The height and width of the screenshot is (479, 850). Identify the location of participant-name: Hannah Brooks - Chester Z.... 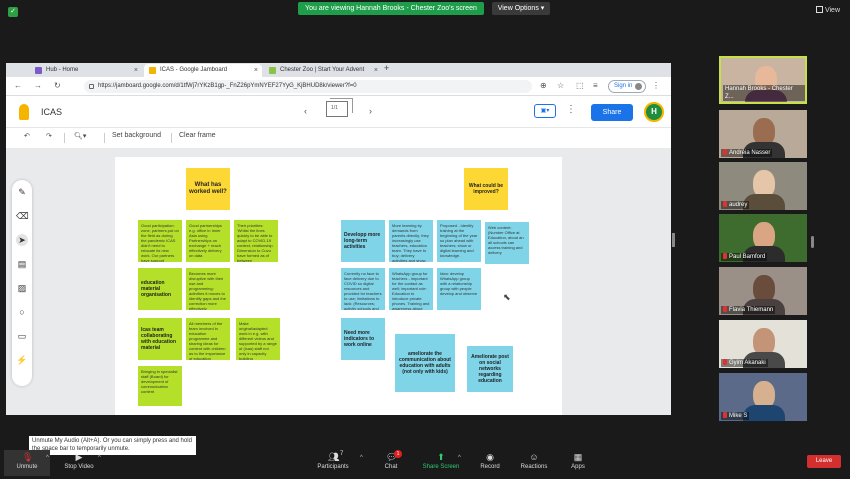
(764, 93).